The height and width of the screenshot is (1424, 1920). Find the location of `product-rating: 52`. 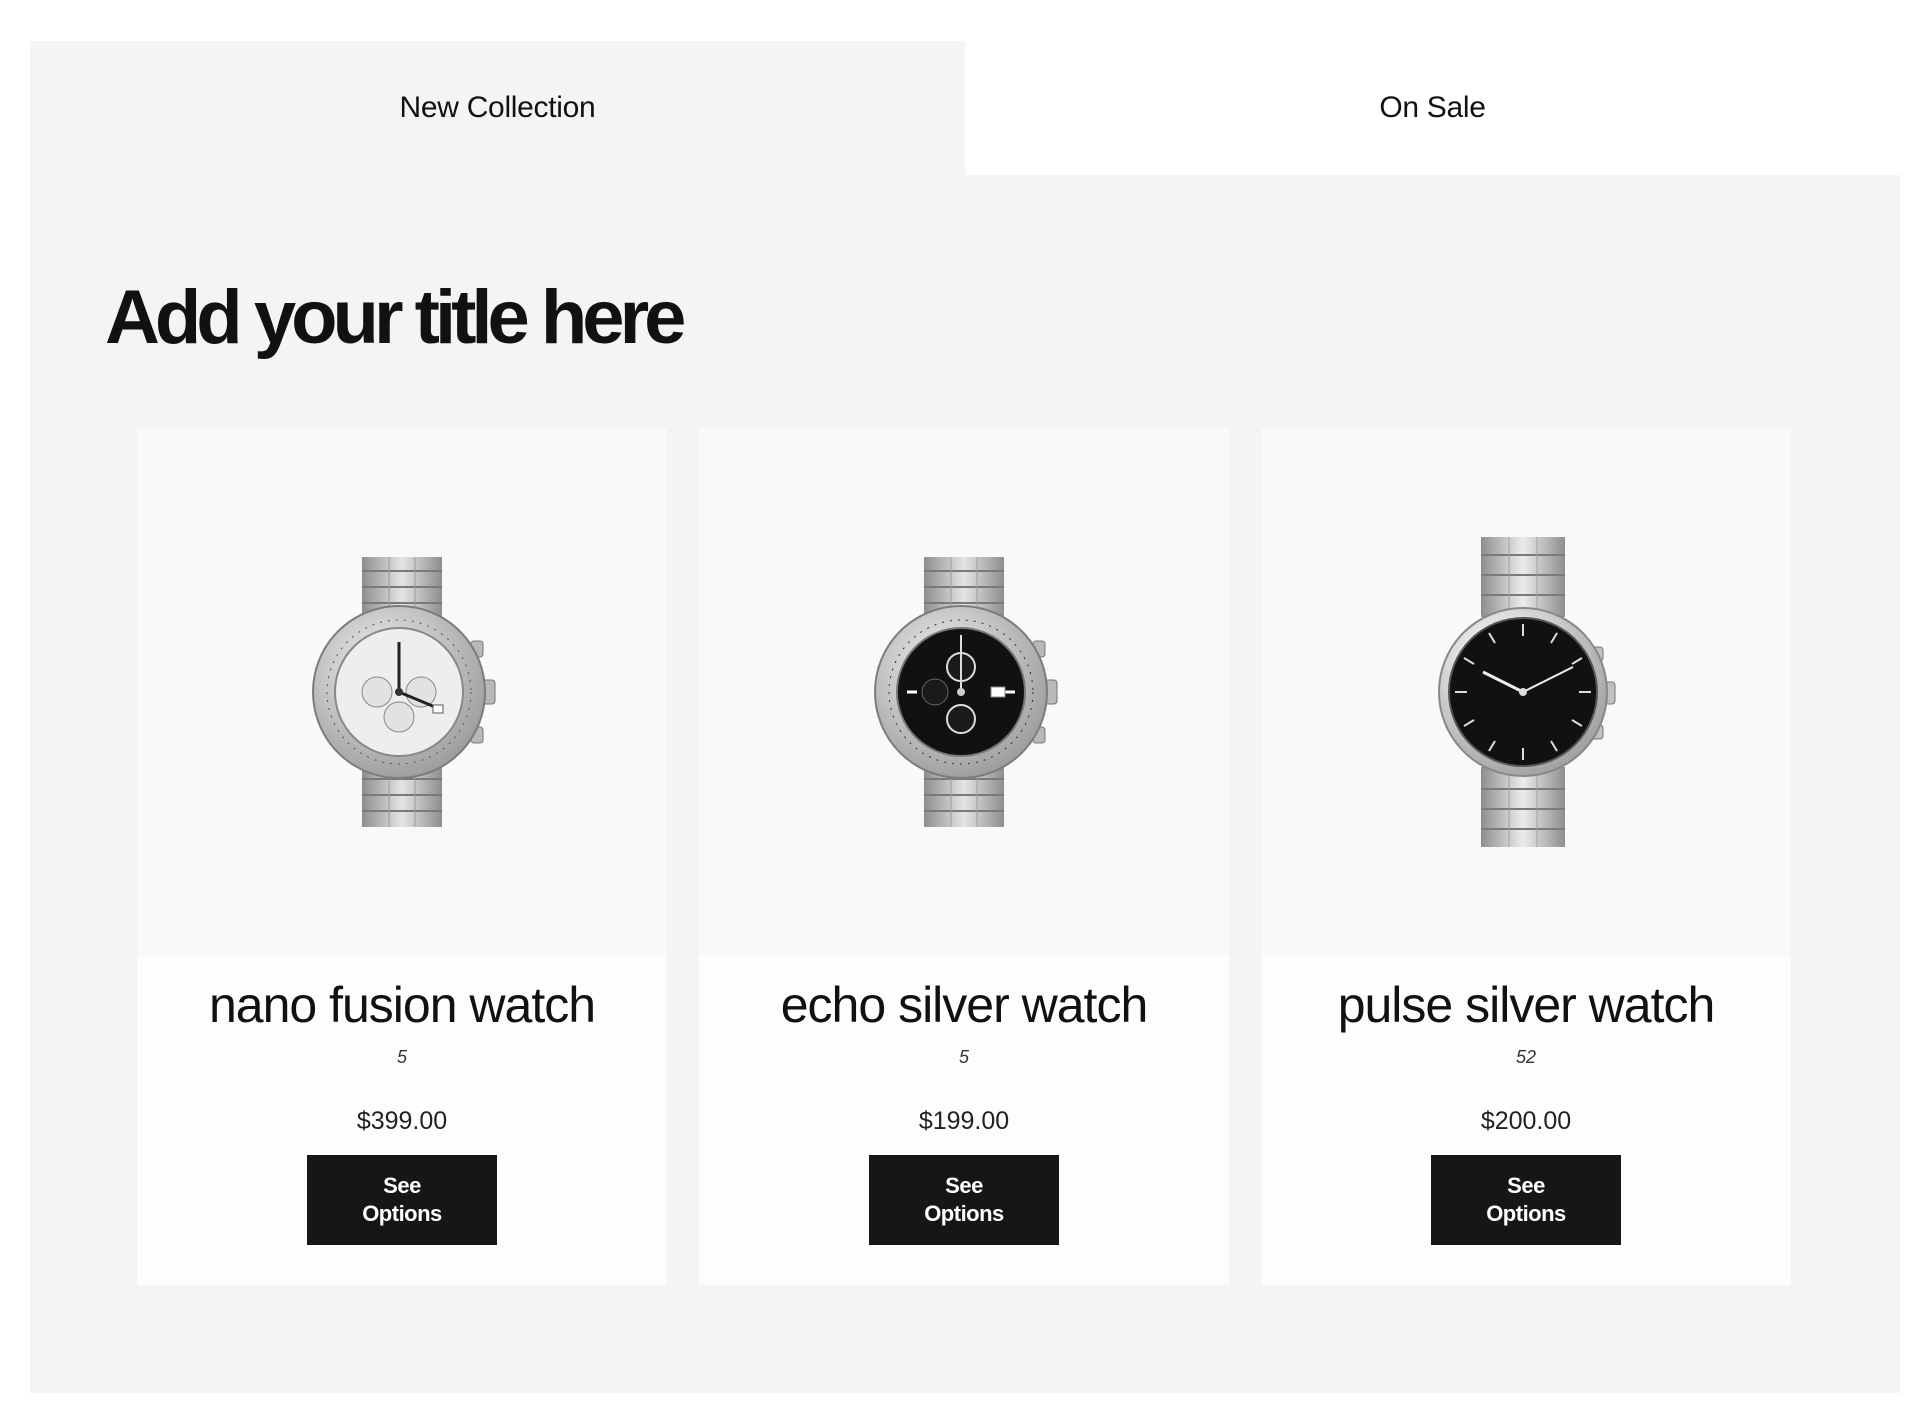

product-rating: 52 is located at coordinates (1526, 1057).